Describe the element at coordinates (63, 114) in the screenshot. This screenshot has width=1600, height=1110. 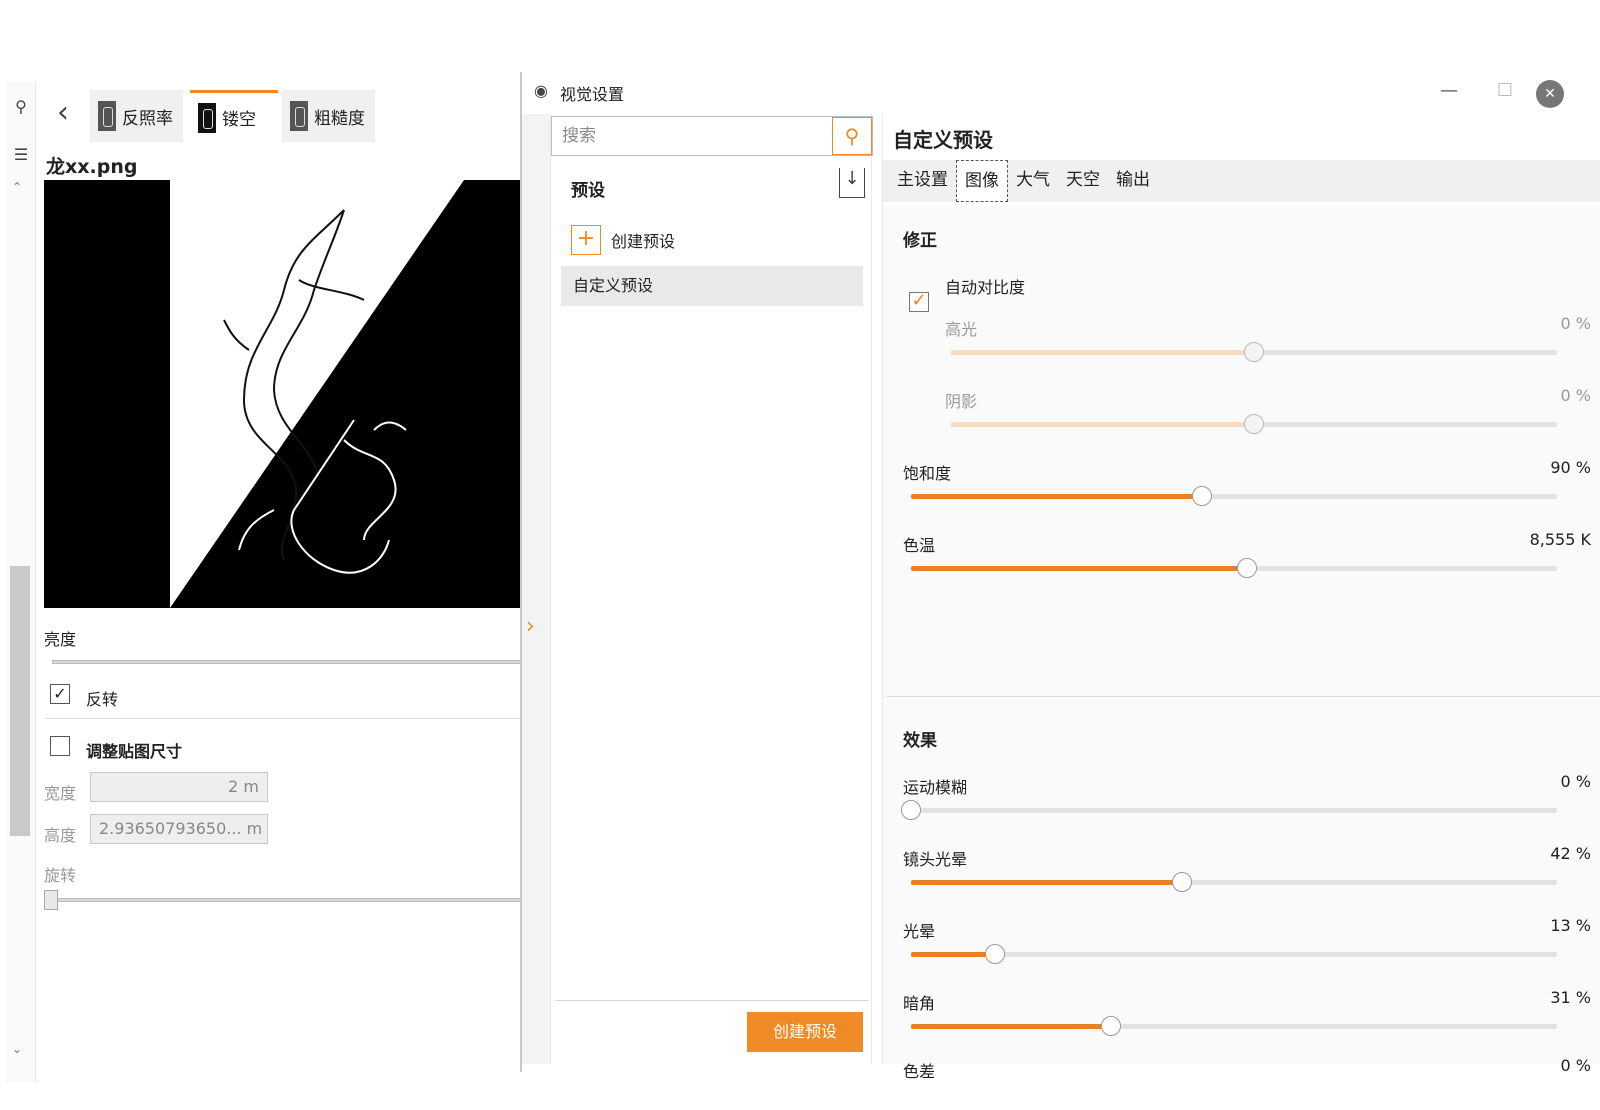
I see `back-arrow-icon: ‹` at that location.